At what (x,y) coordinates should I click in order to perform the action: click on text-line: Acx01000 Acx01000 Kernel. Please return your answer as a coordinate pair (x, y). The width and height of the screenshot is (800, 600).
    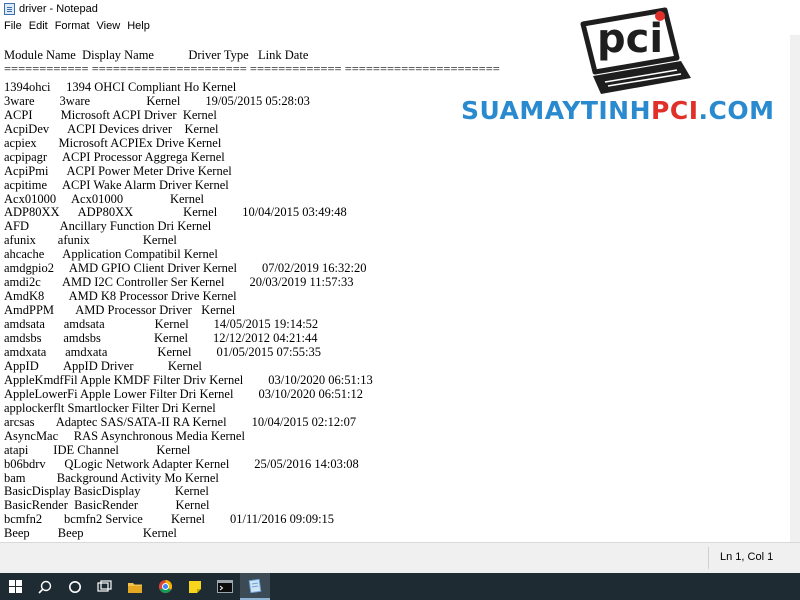
    Looking at the image, I should click on (104, 198).